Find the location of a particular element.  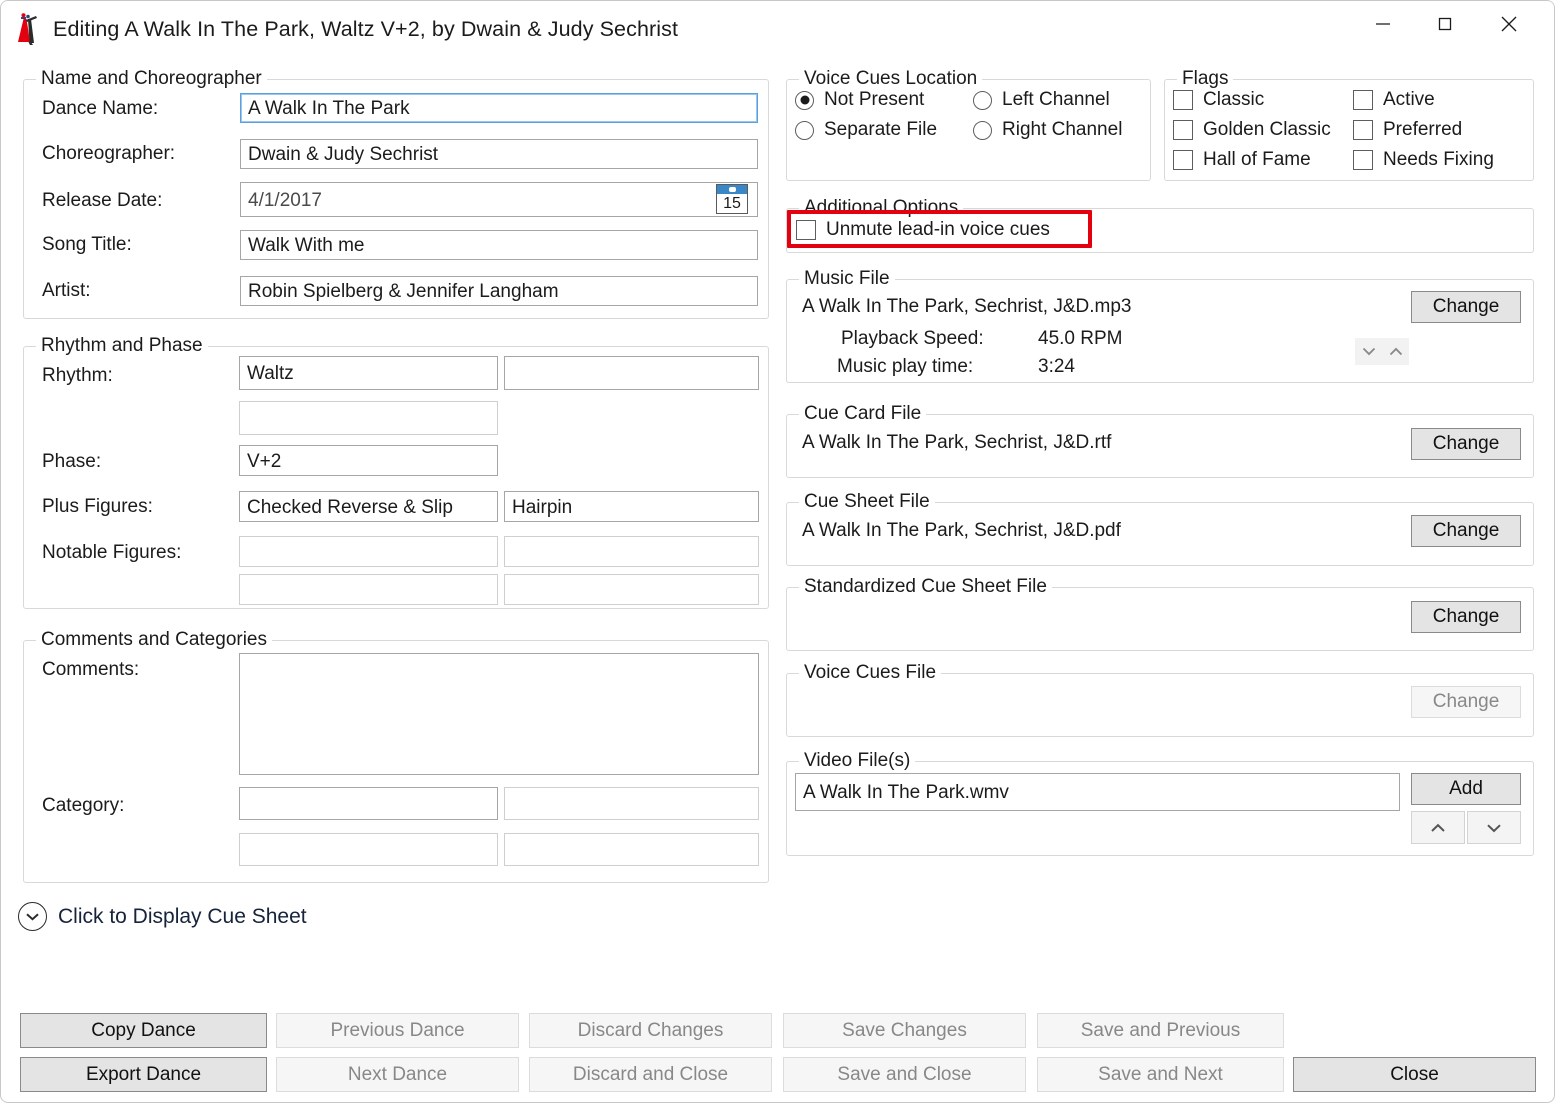

chevron-down-icon is located at coordinates (1494, 827).